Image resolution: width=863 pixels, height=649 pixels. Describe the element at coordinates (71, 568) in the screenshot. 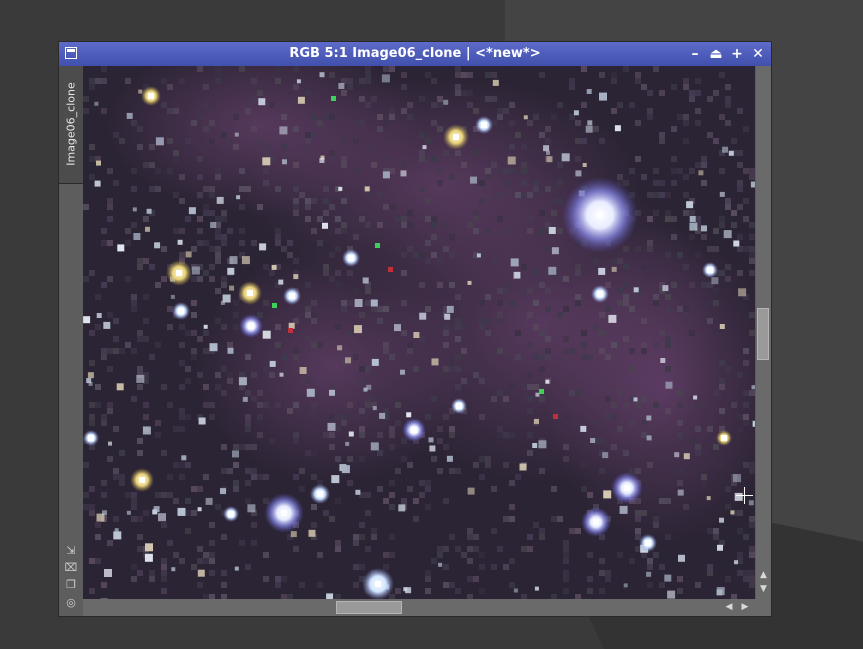

I see `fit-view-icon: ⌧` at that location.